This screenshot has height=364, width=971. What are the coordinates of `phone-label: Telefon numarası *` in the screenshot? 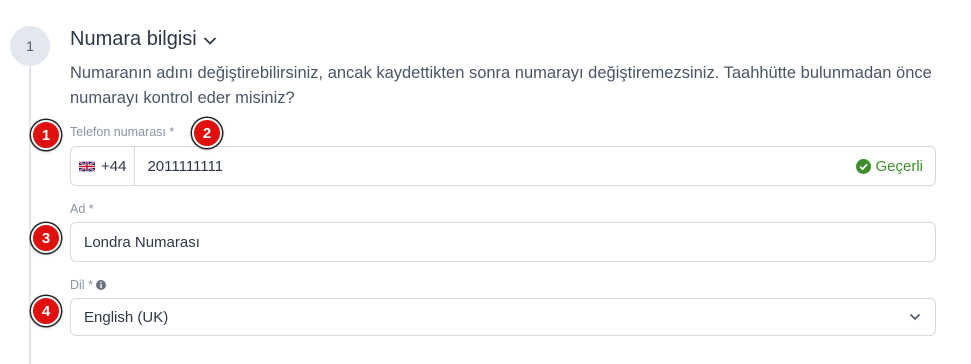 It's located at (122, 132).